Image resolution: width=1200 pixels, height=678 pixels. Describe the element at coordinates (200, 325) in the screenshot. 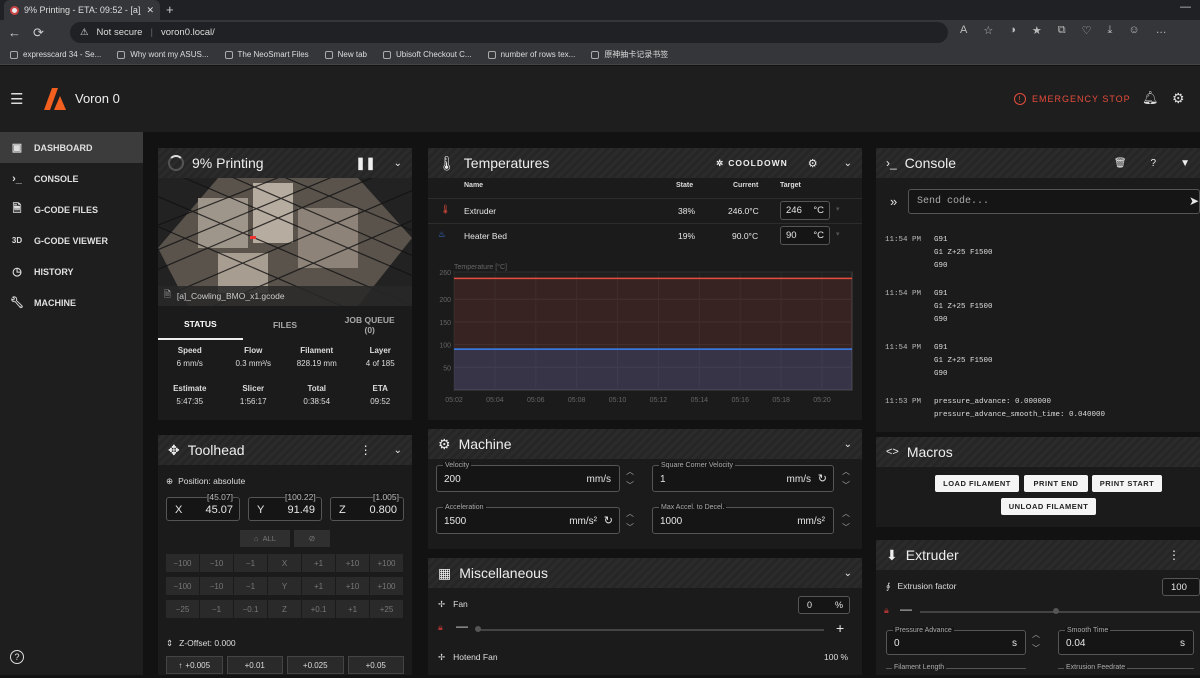

I see `tab-status: STATUS` at that location.